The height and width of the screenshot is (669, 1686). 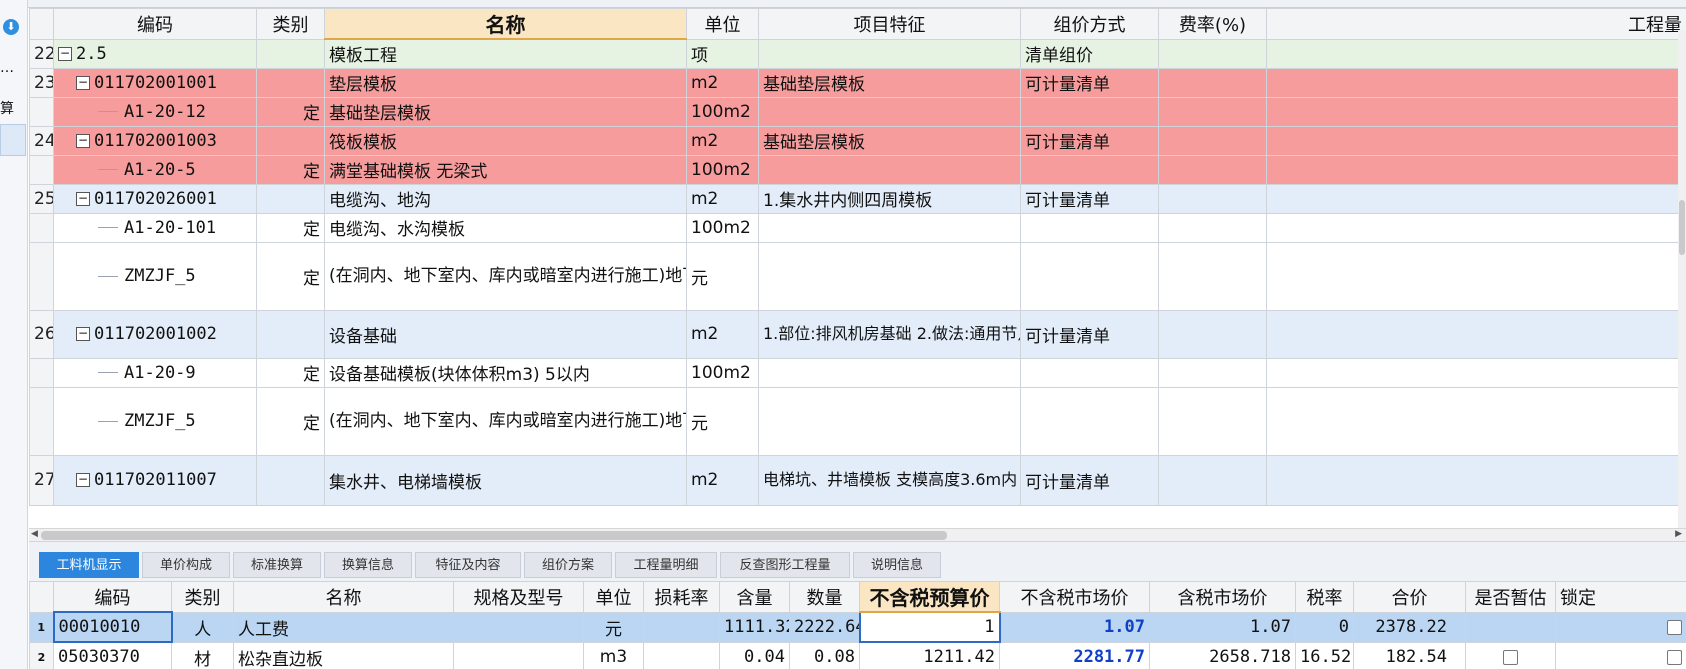 I want to click on cell-code: A1-20-101, so click(x=155, y=227).